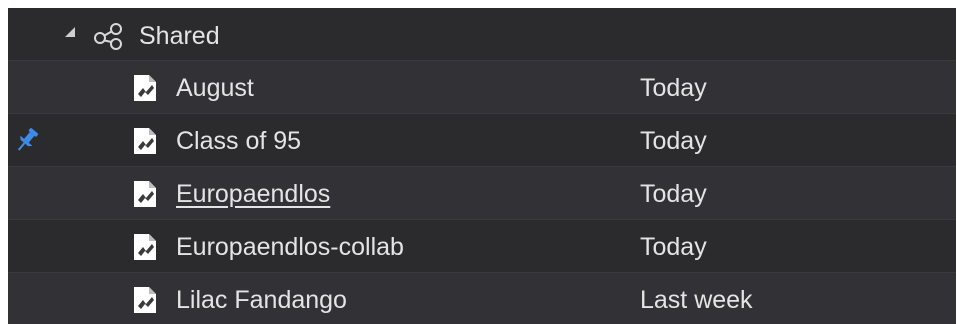 This screenshot has width=957, height=324. I want to click on file-date: Last week, so click(696, 300).